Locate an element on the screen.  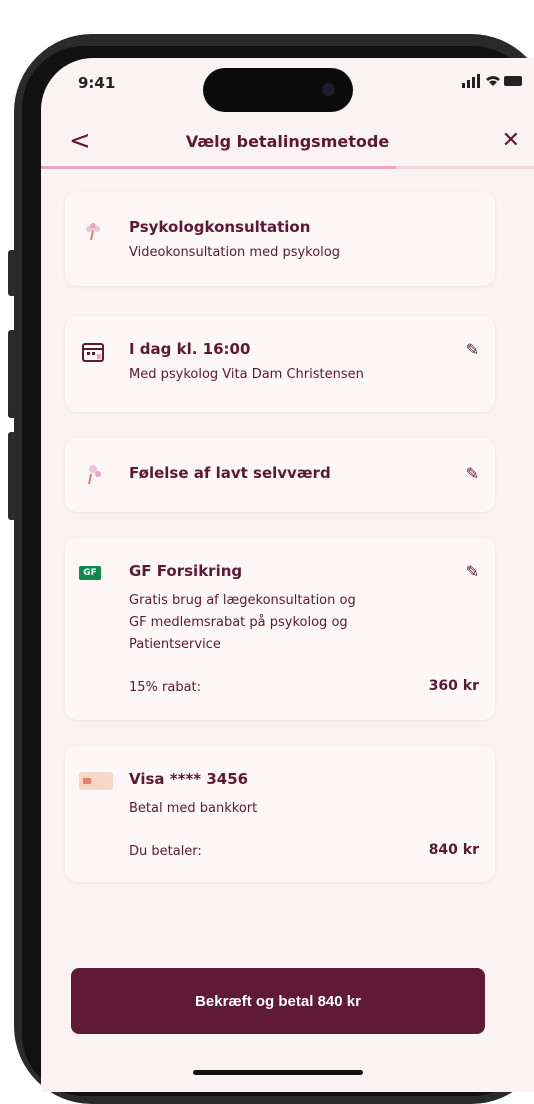
card-title: Psykologkonsultation is located at coordinates (220, 227).